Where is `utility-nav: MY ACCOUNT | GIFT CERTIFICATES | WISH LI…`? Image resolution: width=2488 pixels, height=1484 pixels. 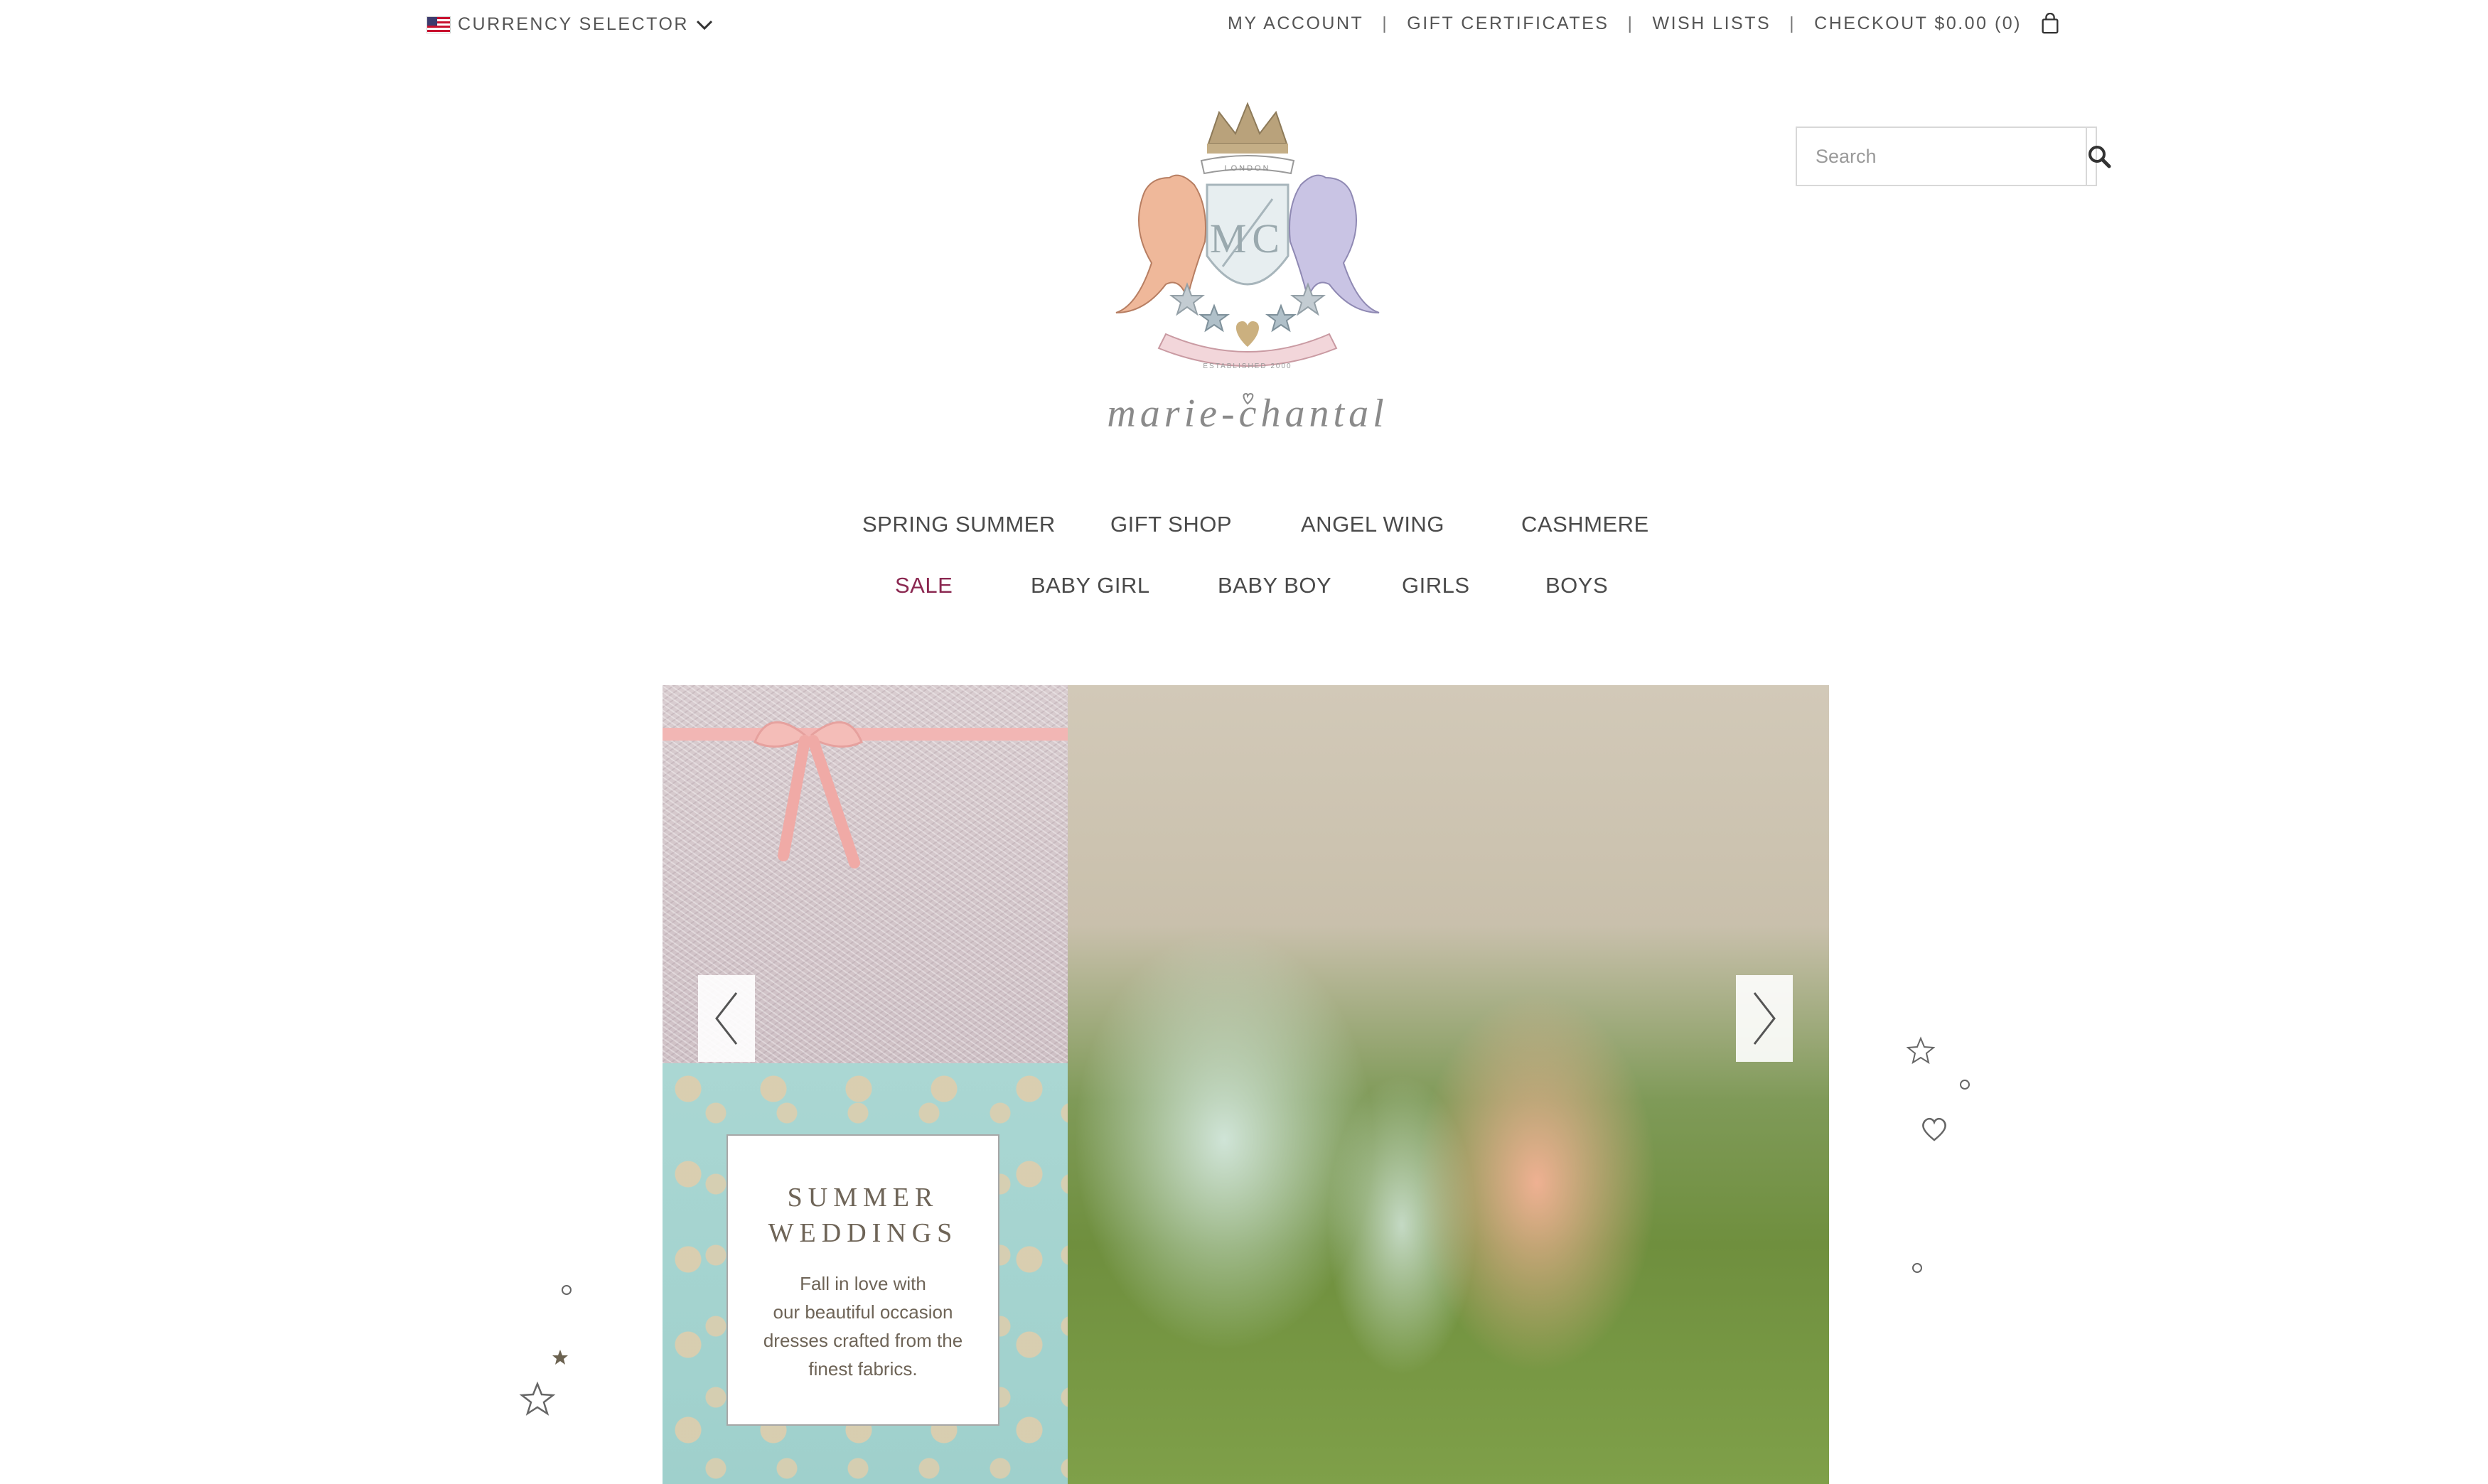 utility-nav: MY ACCOUNT | GIFT CERTIFICATES | WISH LI… is located at coordinates (1644, 24).